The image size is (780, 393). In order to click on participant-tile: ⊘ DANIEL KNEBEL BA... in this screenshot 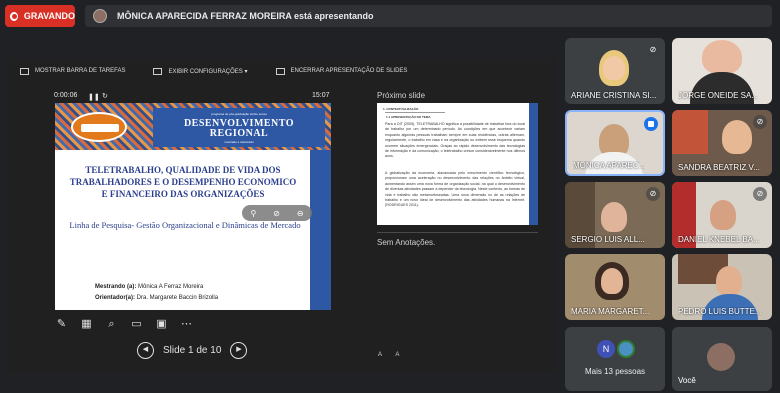, I will do `click(722, 215)`.